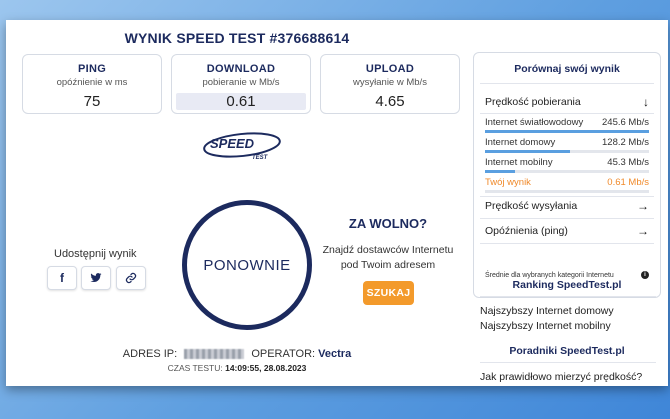 The image size is (670, 419). Describe the element at coordinates (628, 162) in the screenshot. I see `compare-row-value: 45.3 Mb/s` at that location.